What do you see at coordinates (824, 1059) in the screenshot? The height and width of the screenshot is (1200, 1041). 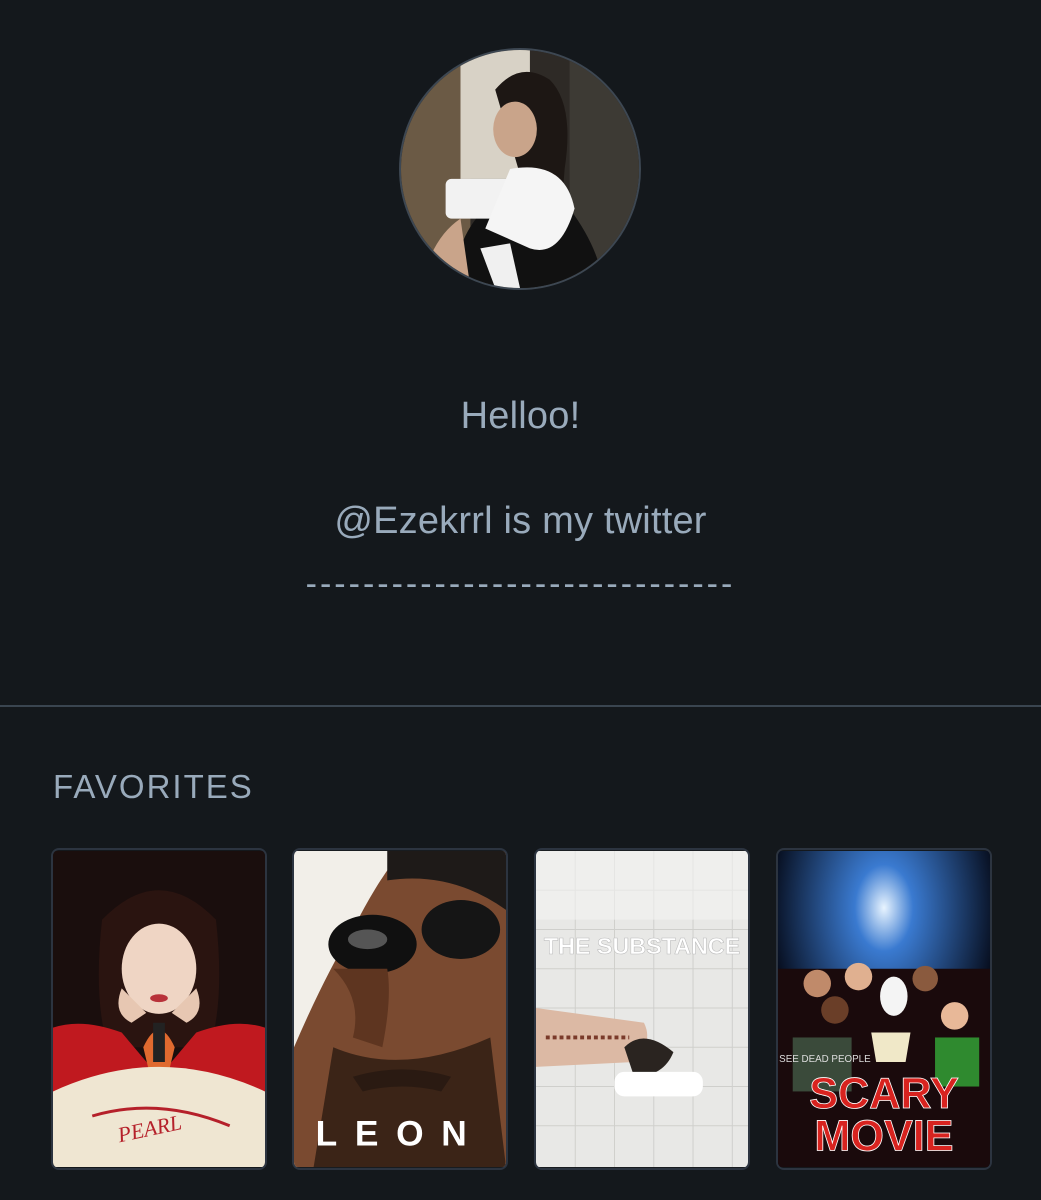 I see `scary-movie-poster-shirt-text: I SEE DEAD PEOPLE` at bounding box center [824, 1059].